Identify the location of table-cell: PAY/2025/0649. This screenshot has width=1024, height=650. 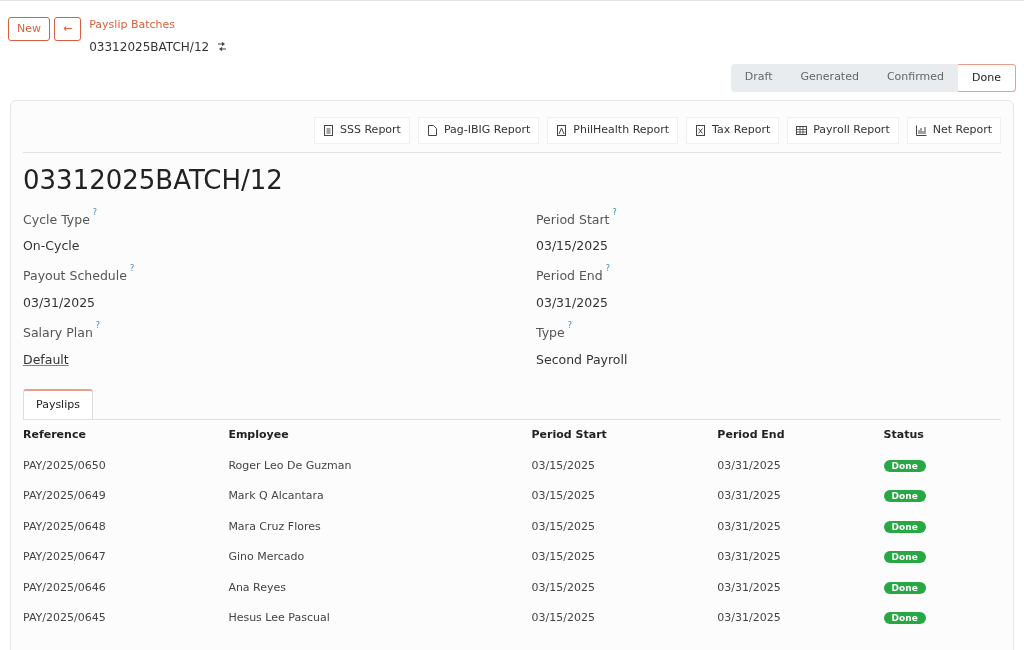
(126, 496).